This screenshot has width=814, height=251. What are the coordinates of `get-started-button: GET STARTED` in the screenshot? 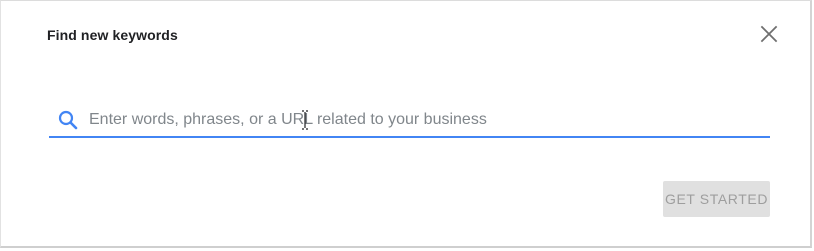 It's located at (716, 199).